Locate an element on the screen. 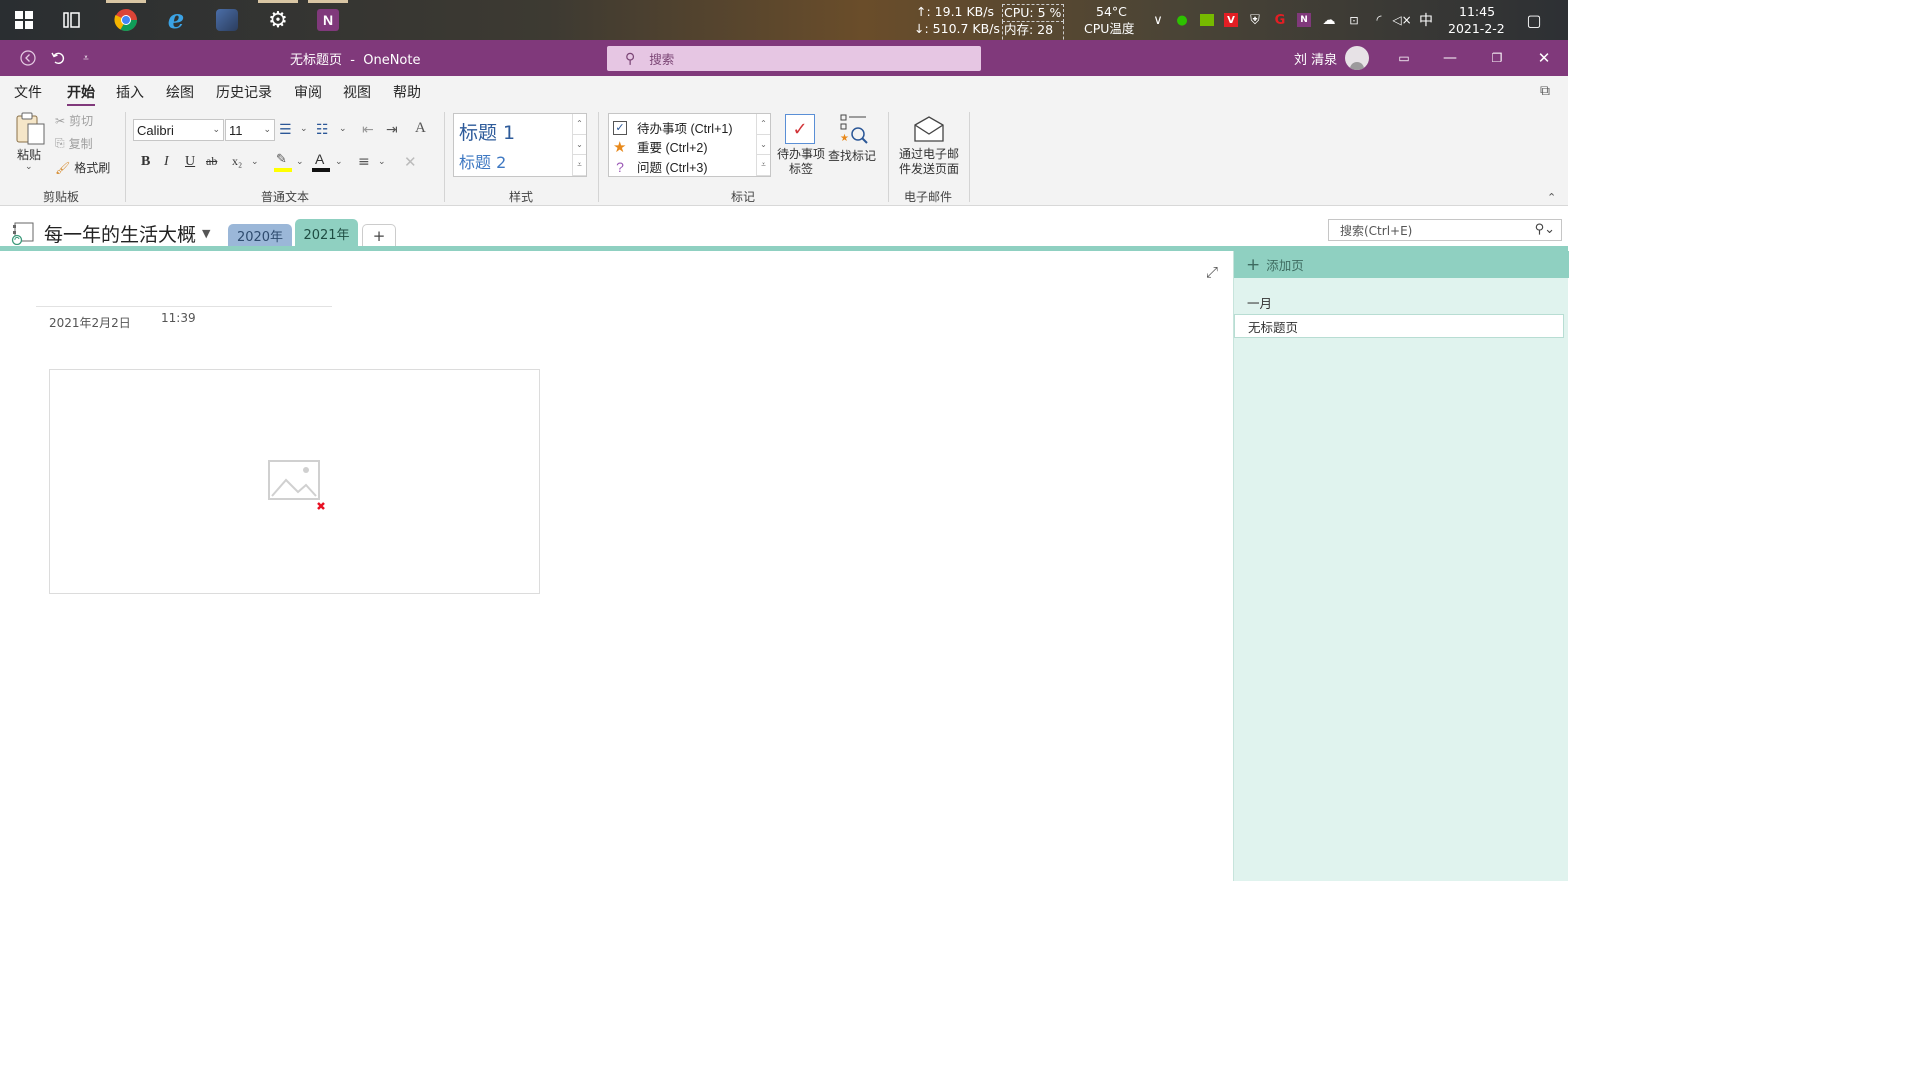 This screenshot has height=1080, width=1920. notebook-dropdown-icon: ▼ is located at coordinates (206, 233).